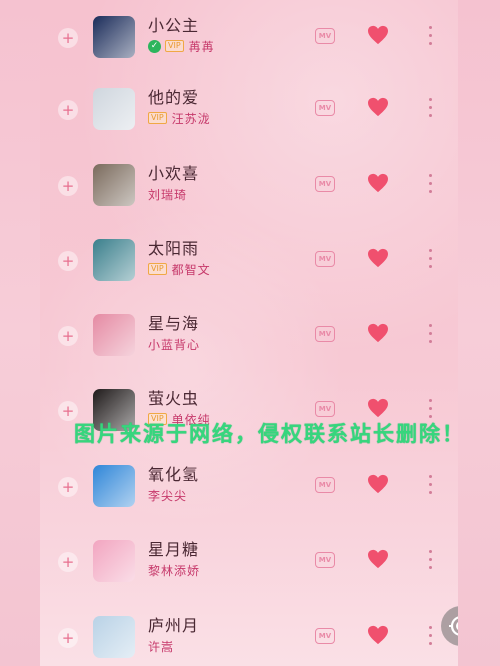 Image resolution: width=500 pixels, height=666 pixels. What do you see at coordinates (249, 335) in the screenshot?
I see `song-row: + 星与海小蓝背心 MV` at bounding box center [249, 335].